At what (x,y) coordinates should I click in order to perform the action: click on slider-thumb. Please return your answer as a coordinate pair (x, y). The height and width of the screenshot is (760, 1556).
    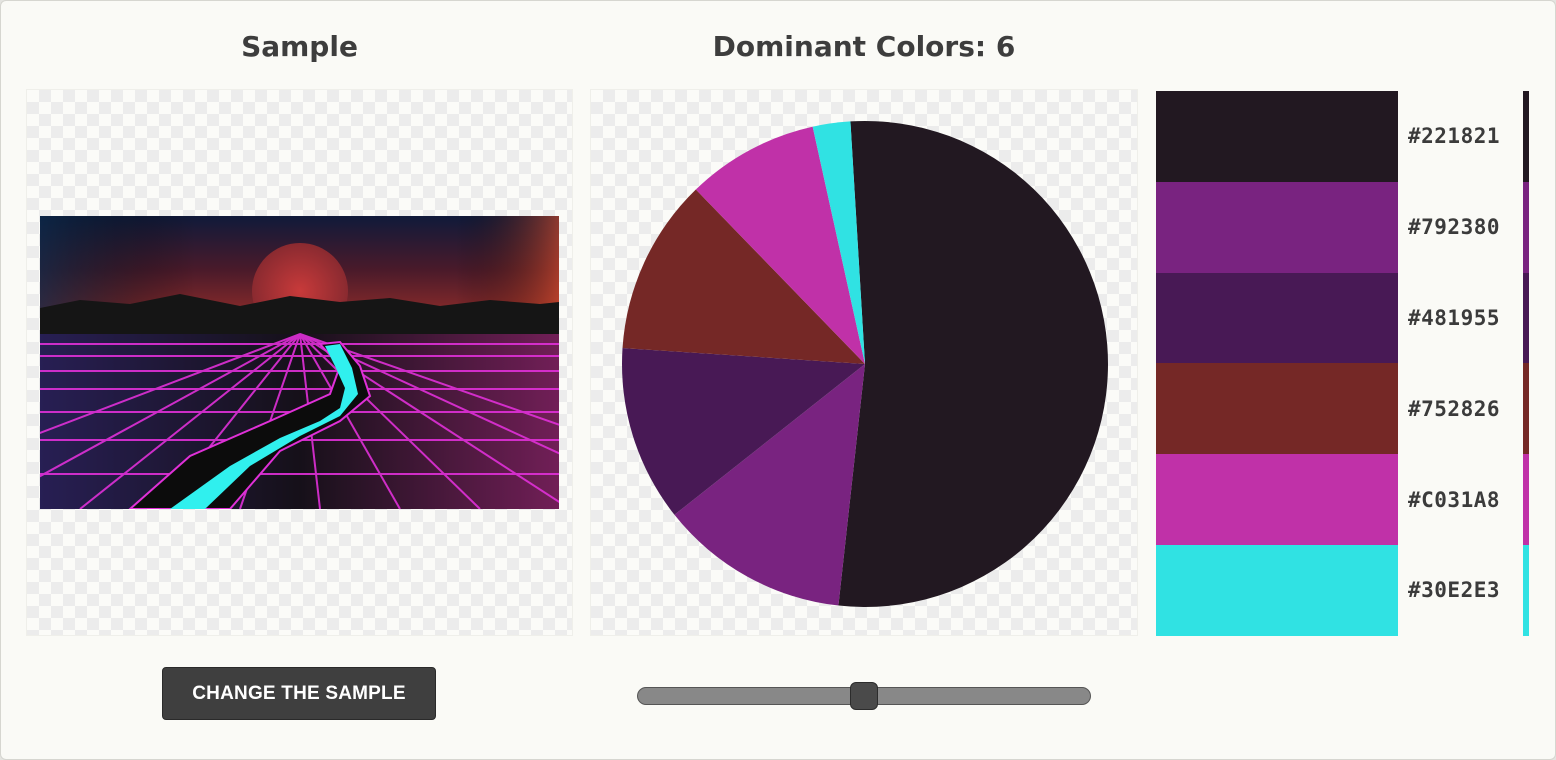
    Looking at the image, I should click on (864, 696).